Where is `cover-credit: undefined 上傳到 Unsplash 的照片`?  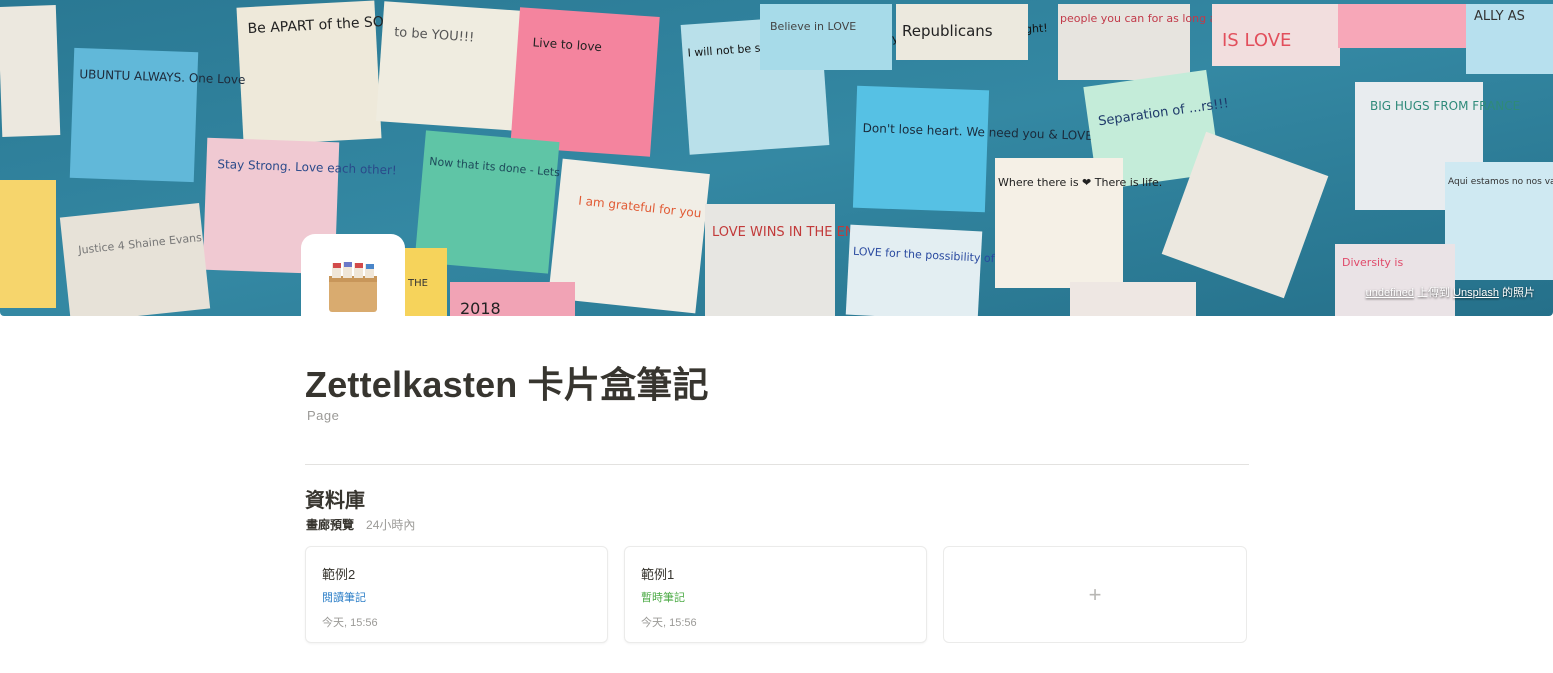
cover-credit: undefined 上傳到 Unsplash 的照片 is located at coordinates (1450, 292).